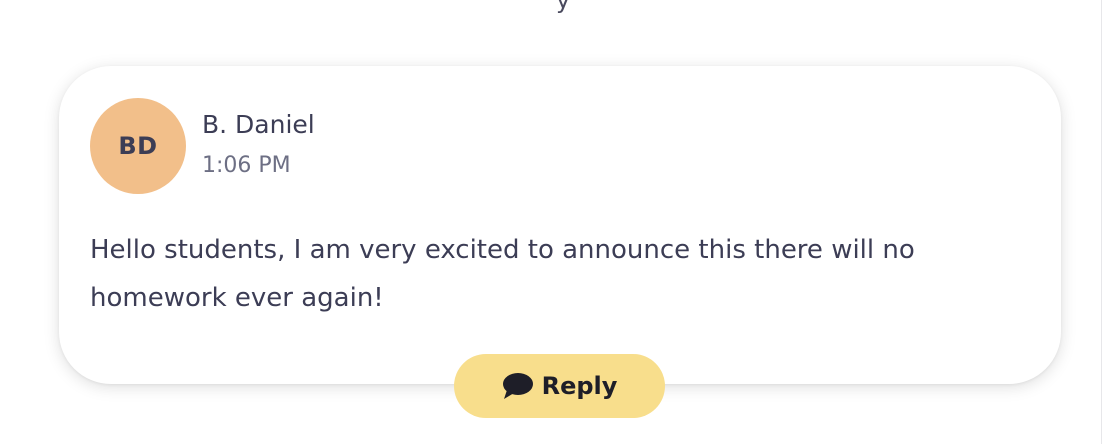 Image resolution: width=1112 pixels, height=444 pixels. I want to click on avatar: BD, so click(138, 146).